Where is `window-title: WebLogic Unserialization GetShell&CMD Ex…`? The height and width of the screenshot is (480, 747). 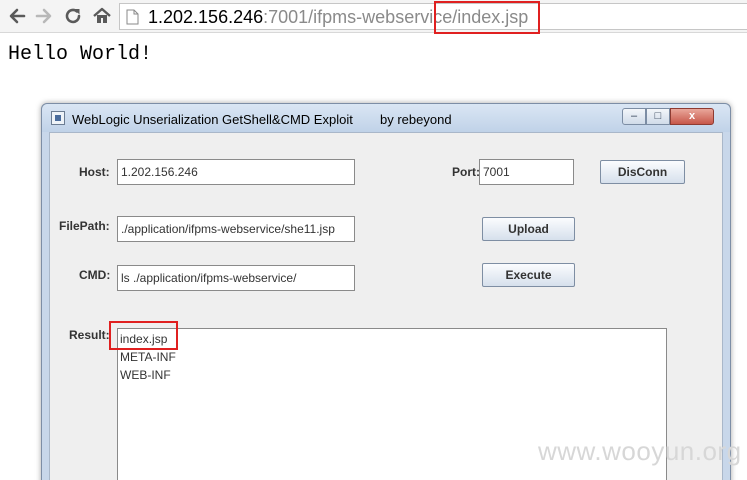 window-title: WebLogic Unserialization GetShell&CMD Ex… is located at coordinates (212, 119).